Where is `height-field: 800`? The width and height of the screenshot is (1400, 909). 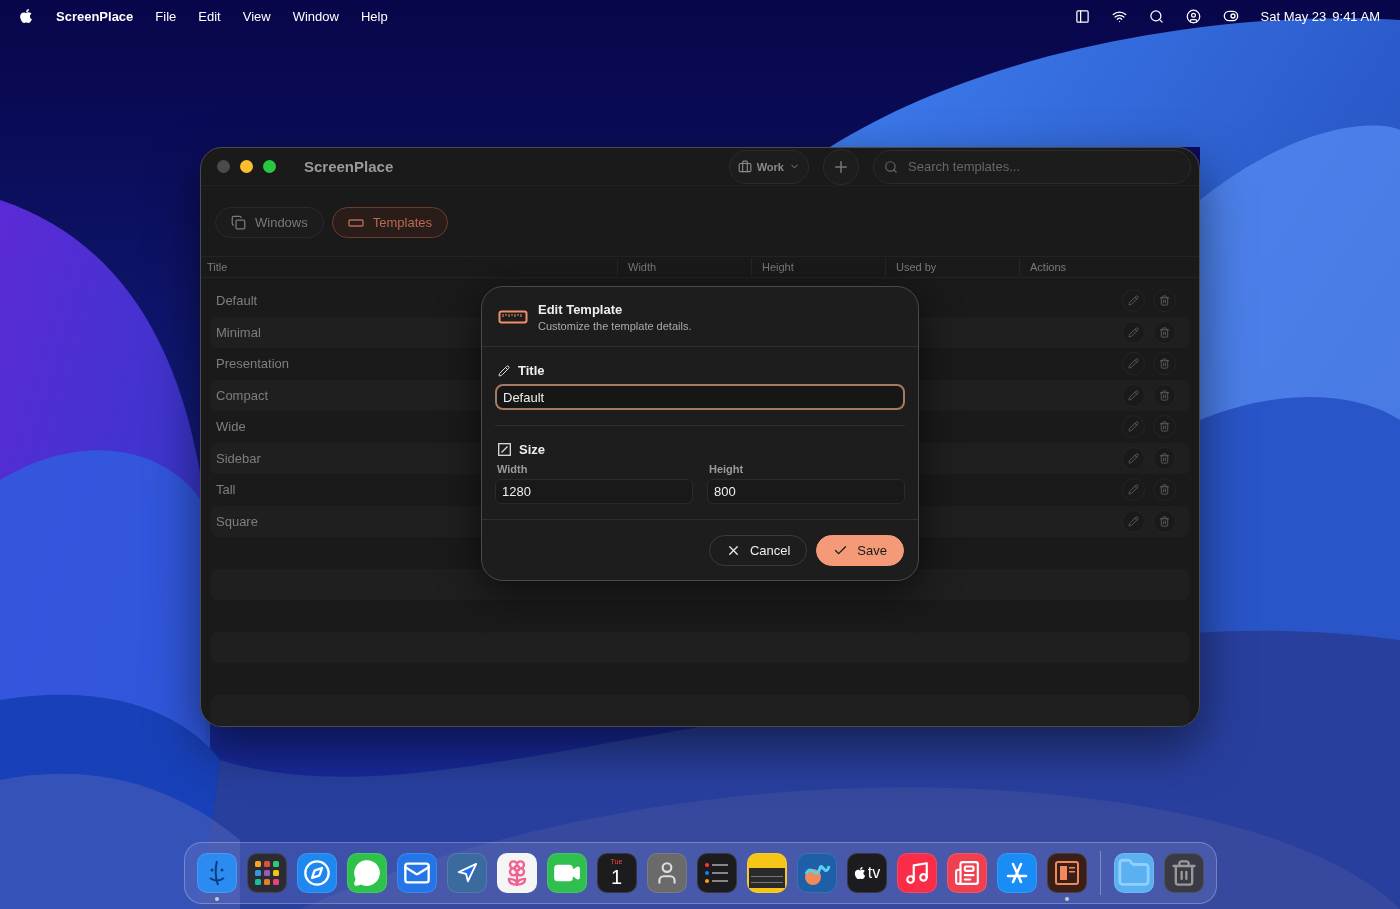
height-field: 800 is located at coordinates (806, 491).